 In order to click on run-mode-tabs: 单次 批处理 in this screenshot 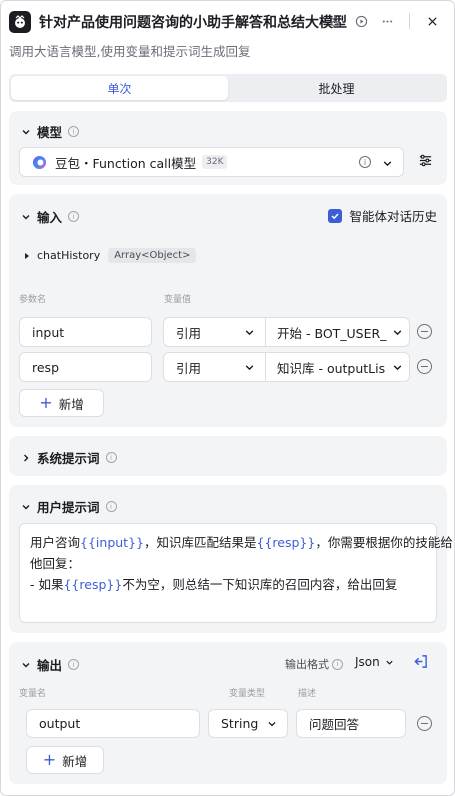, I will do `click(228, 88)`.